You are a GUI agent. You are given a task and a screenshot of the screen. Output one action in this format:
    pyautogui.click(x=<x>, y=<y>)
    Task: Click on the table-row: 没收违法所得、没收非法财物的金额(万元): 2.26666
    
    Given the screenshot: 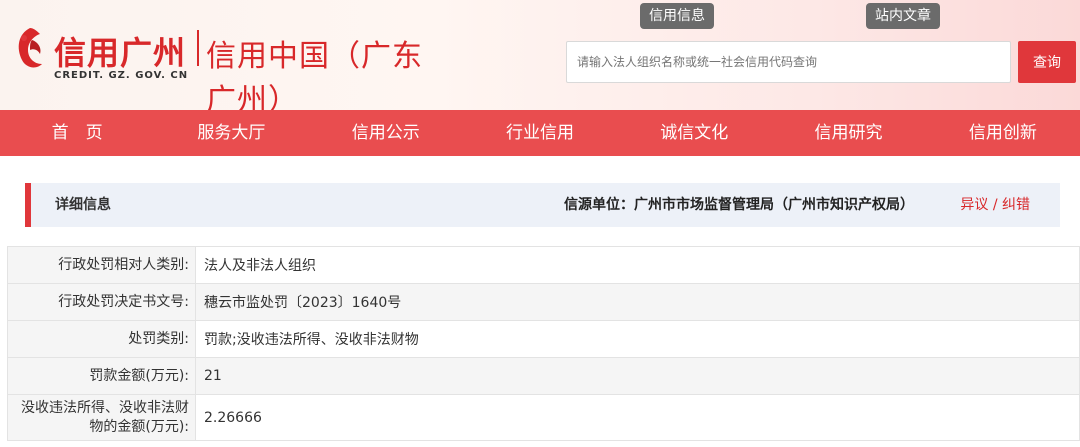 What is the action you would take?
    pyautogui.click(x=543, y=417)
    